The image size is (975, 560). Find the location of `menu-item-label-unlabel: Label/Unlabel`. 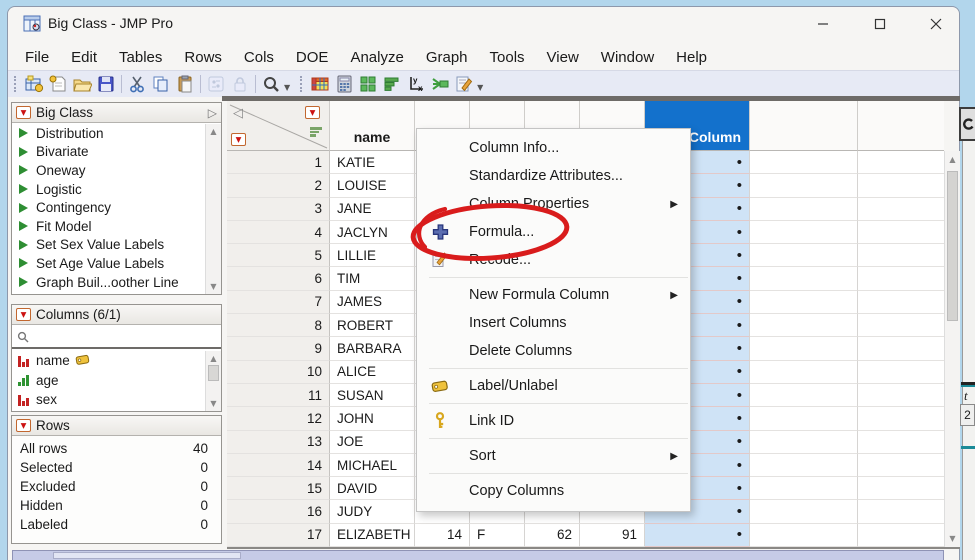

menu-item-label-unlabel: Label/Unlabel is located at coordinates (553, 386).